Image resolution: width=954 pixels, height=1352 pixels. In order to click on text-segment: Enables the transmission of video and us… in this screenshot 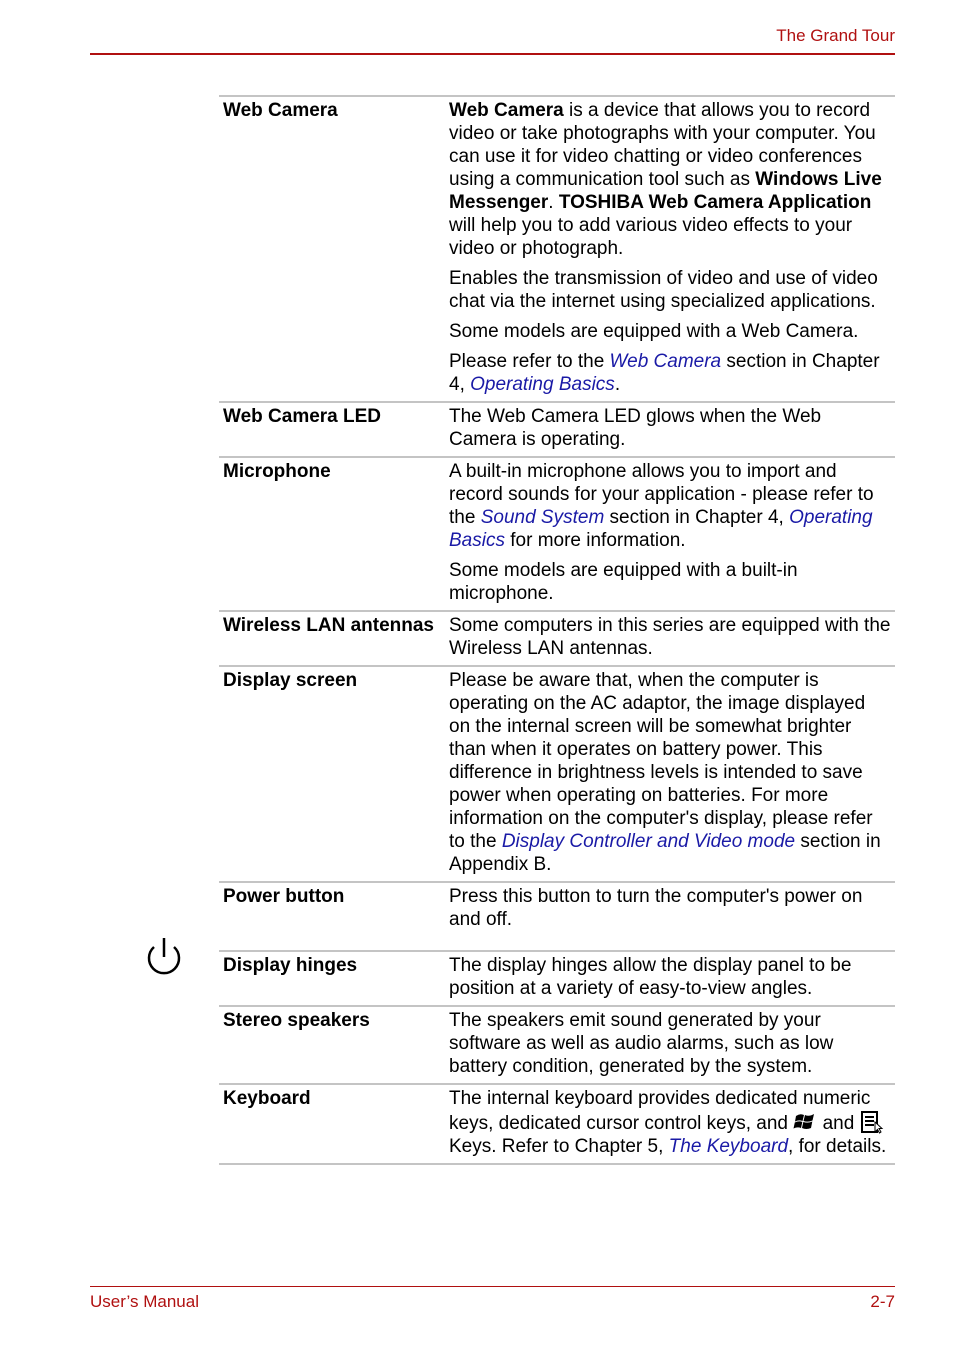, I will do `click(663, 290)`.